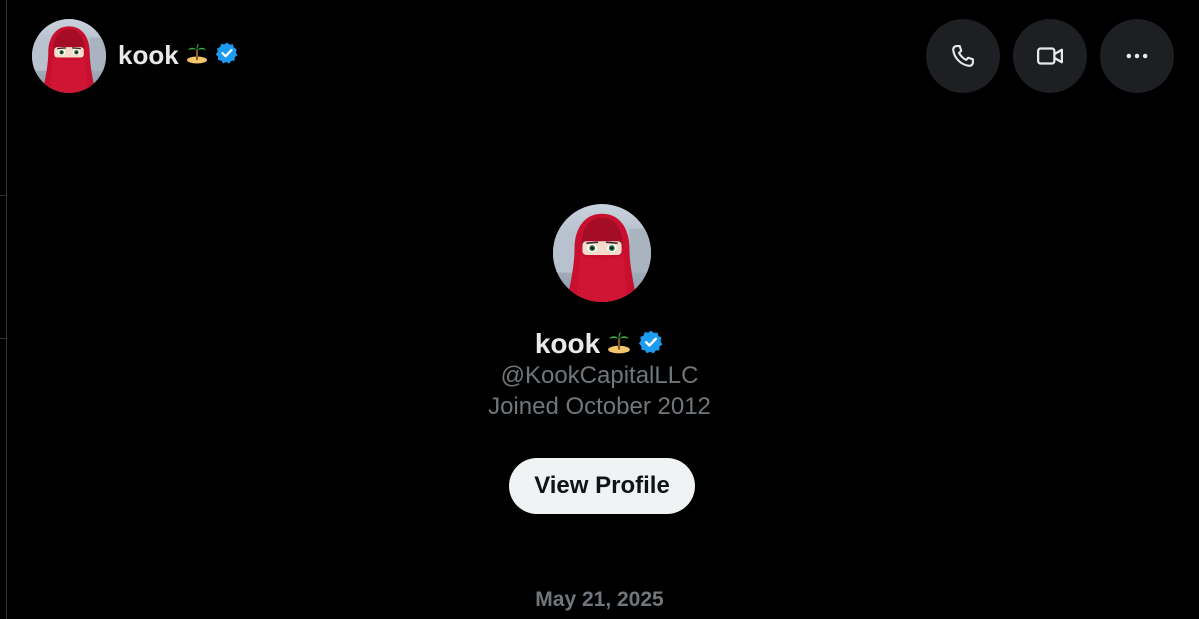  I want to click on phone-icon, so click(963, 56).